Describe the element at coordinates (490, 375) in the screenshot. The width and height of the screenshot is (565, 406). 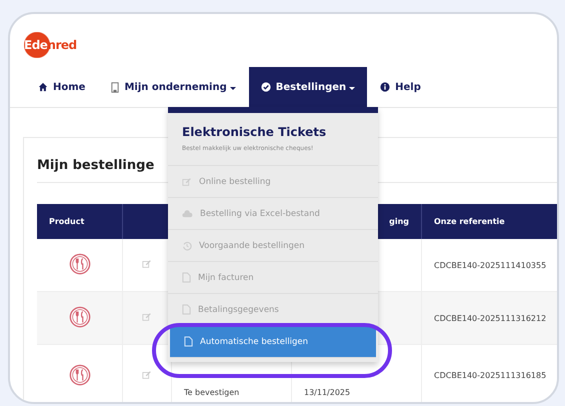
I see `table-cell: CDCBE140-2025111316185` at that location.